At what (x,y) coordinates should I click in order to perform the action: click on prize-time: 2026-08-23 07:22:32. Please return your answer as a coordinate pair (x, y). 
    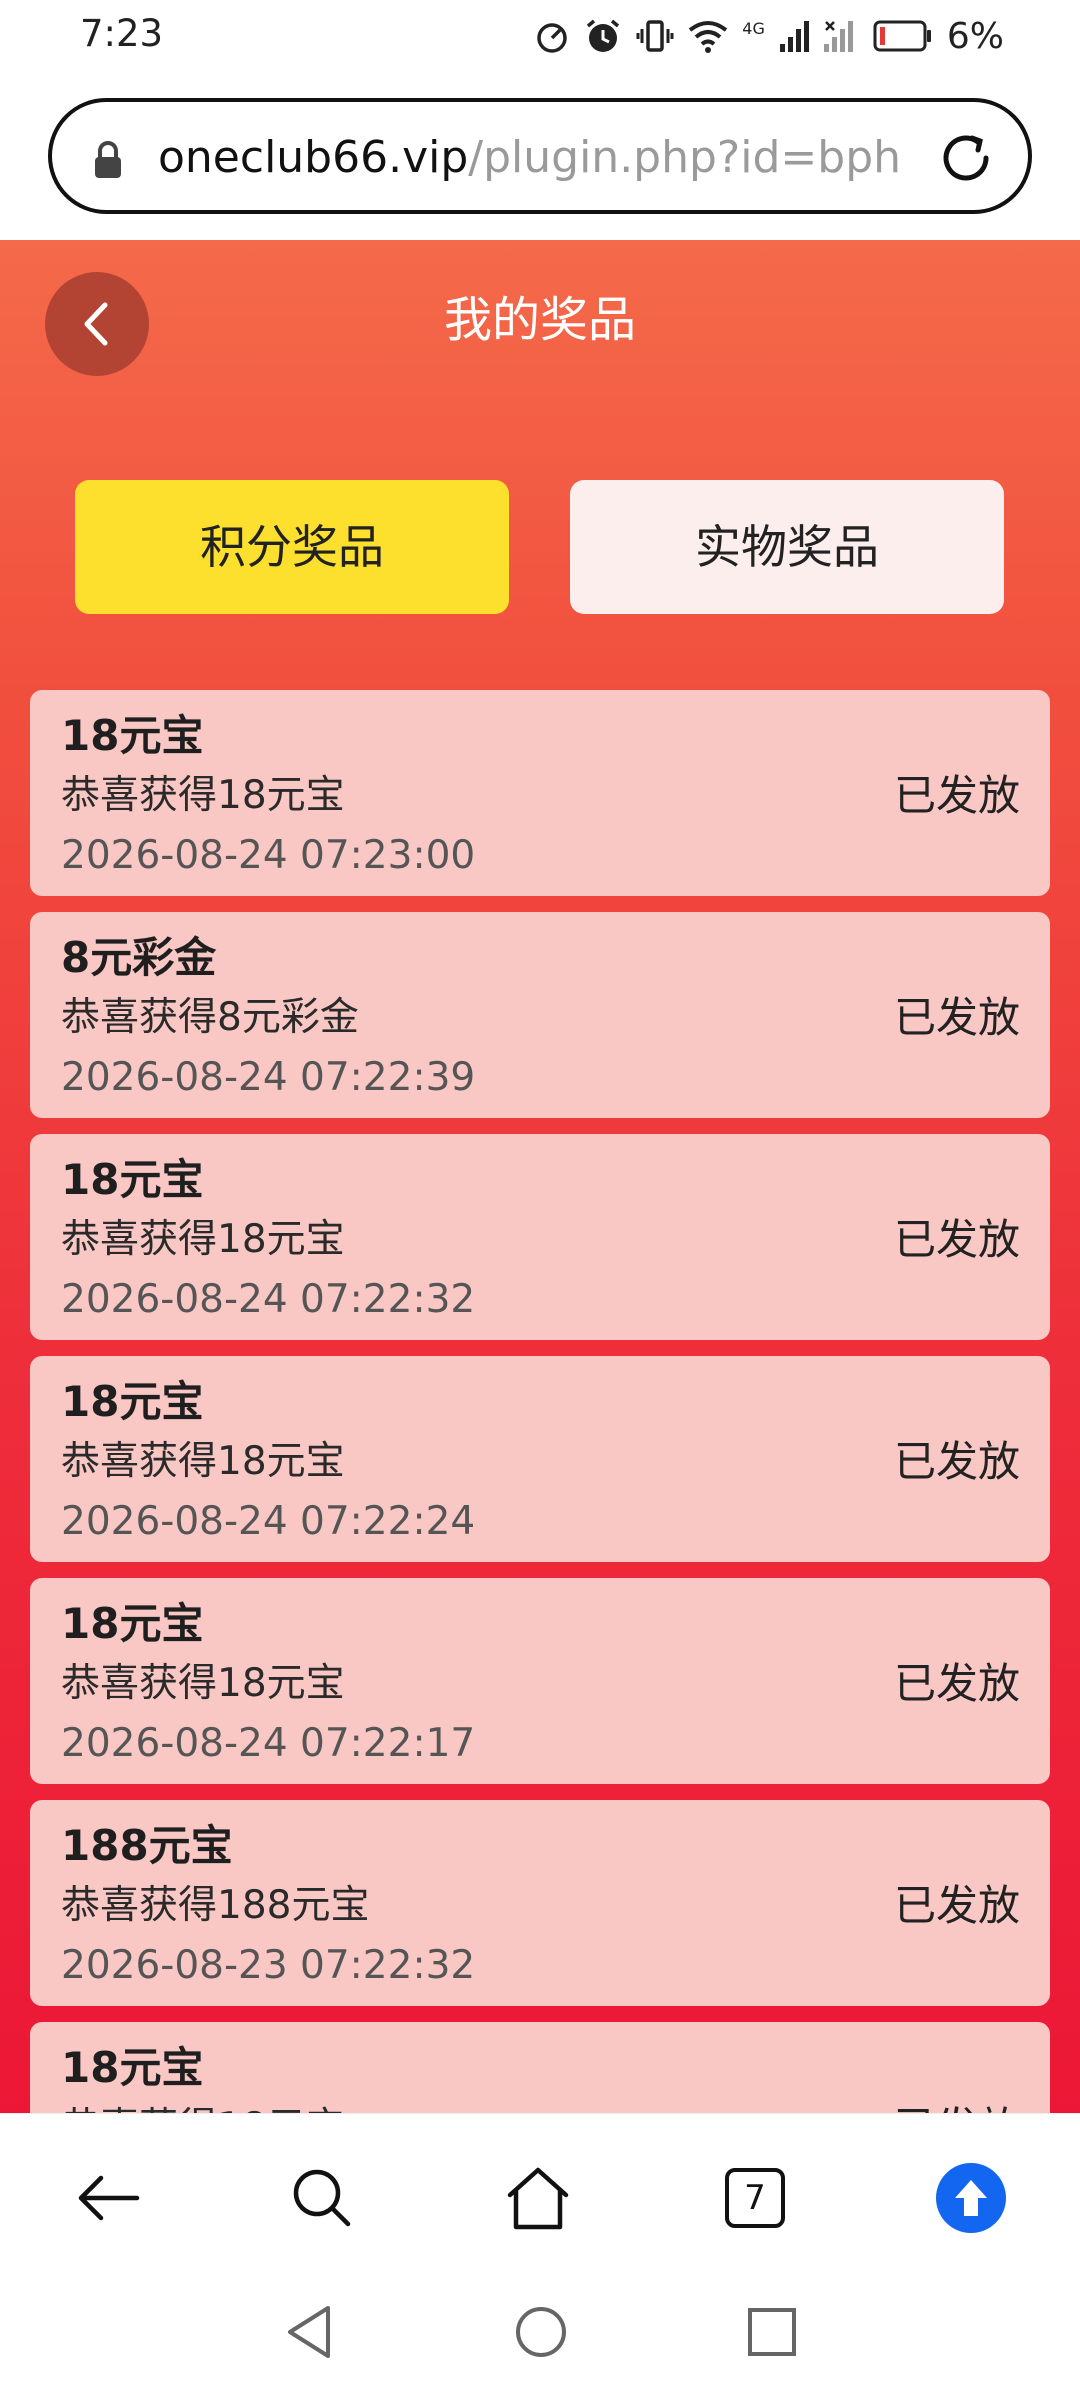
    Looking at the image, I should click on (268, 1965).